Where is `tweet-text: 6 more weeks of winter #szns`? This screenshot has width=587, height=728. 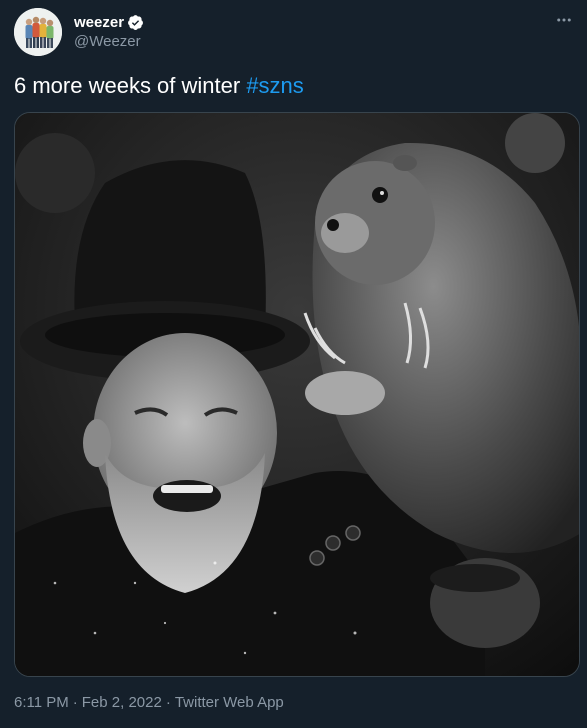
tweet-text: 6 more weeks of winter #szns is located at coordinates (159, 86).